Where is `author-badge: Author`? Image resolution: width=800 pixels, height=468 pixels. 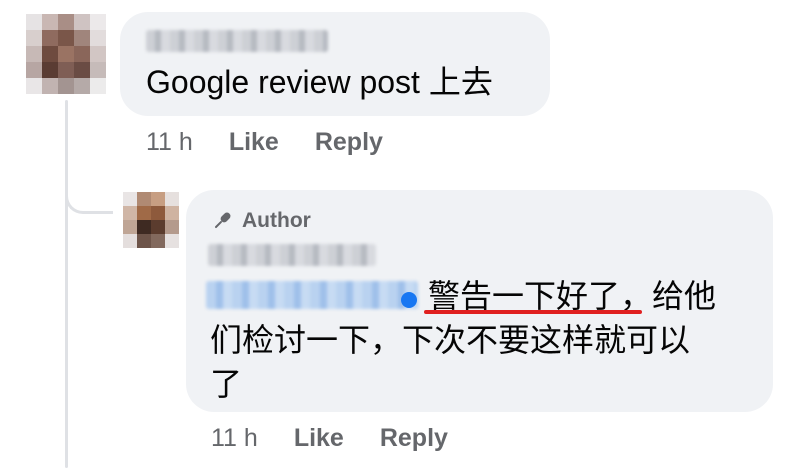 author-badge: Author is located at coordinates (260, 221).